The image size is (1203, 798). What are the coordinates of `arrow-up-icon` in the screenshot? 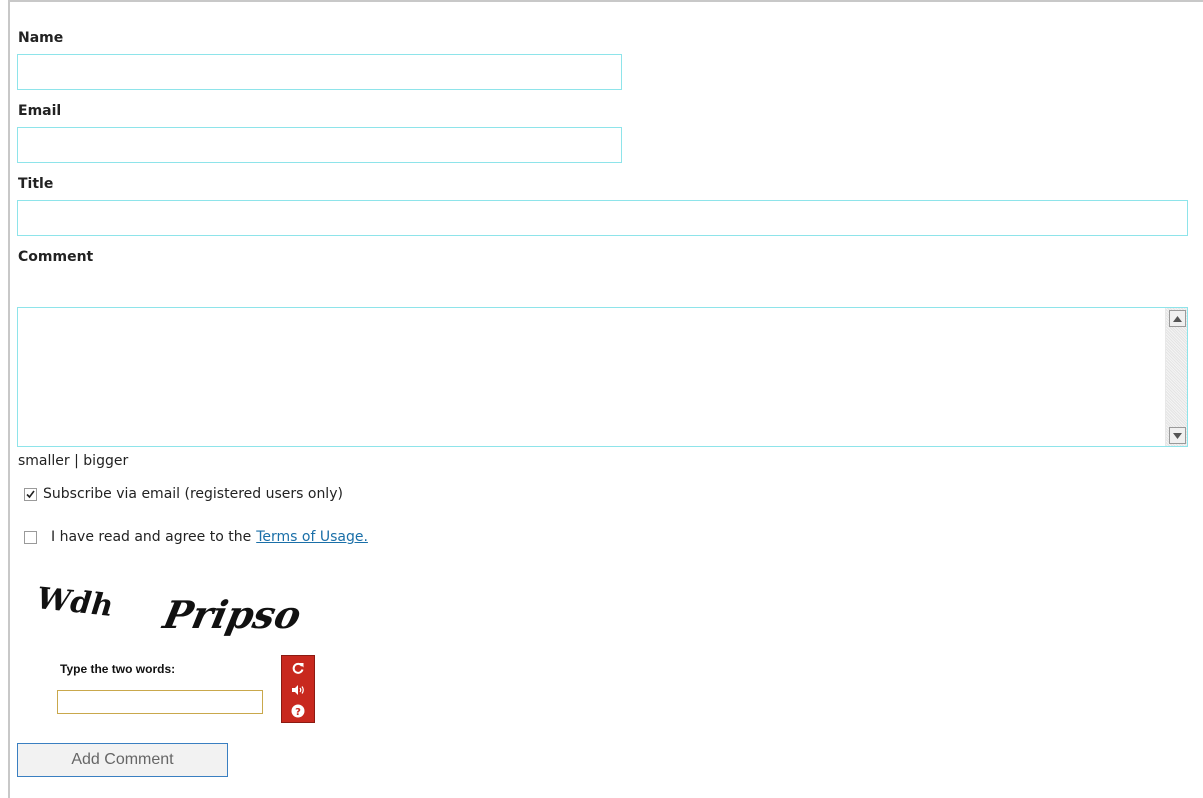 It's located at (1177, 318).